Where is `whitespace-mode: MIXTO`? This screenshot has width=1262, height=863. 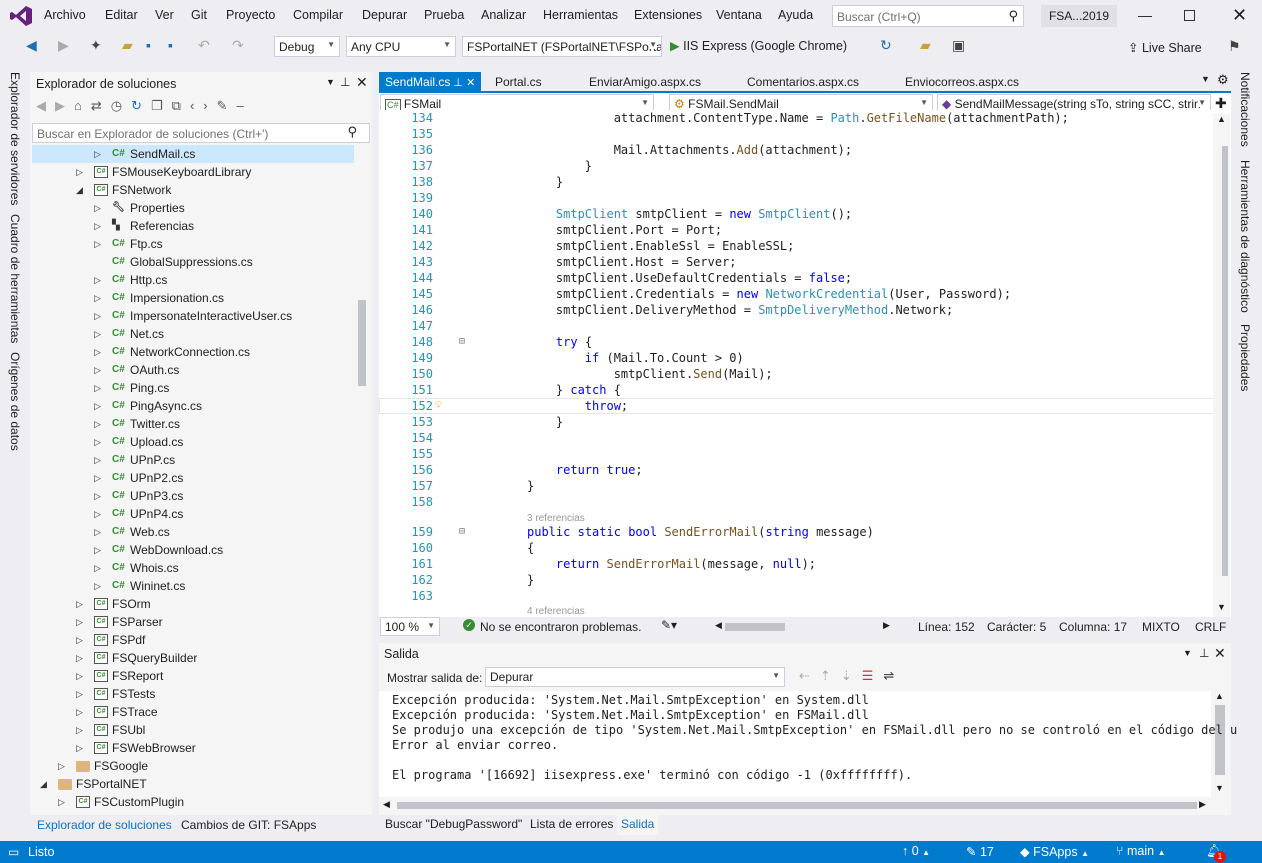 whitespace-mode: MIXTO is located at coordinates (1161, 627).